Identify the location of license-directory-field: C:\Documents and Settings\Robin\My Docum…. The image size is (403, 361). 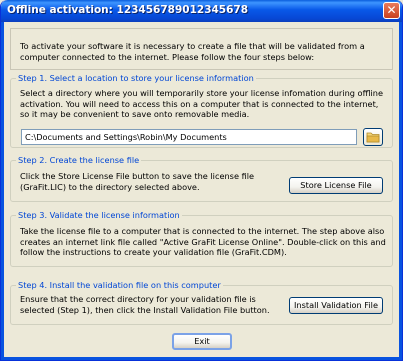
(189, 137).